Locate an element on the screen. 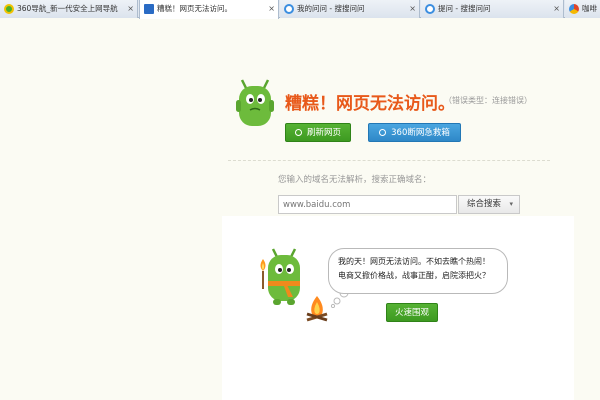 This screenshot has width=600, height=400. 360-nav-icon is located at coordinates (9, 9).